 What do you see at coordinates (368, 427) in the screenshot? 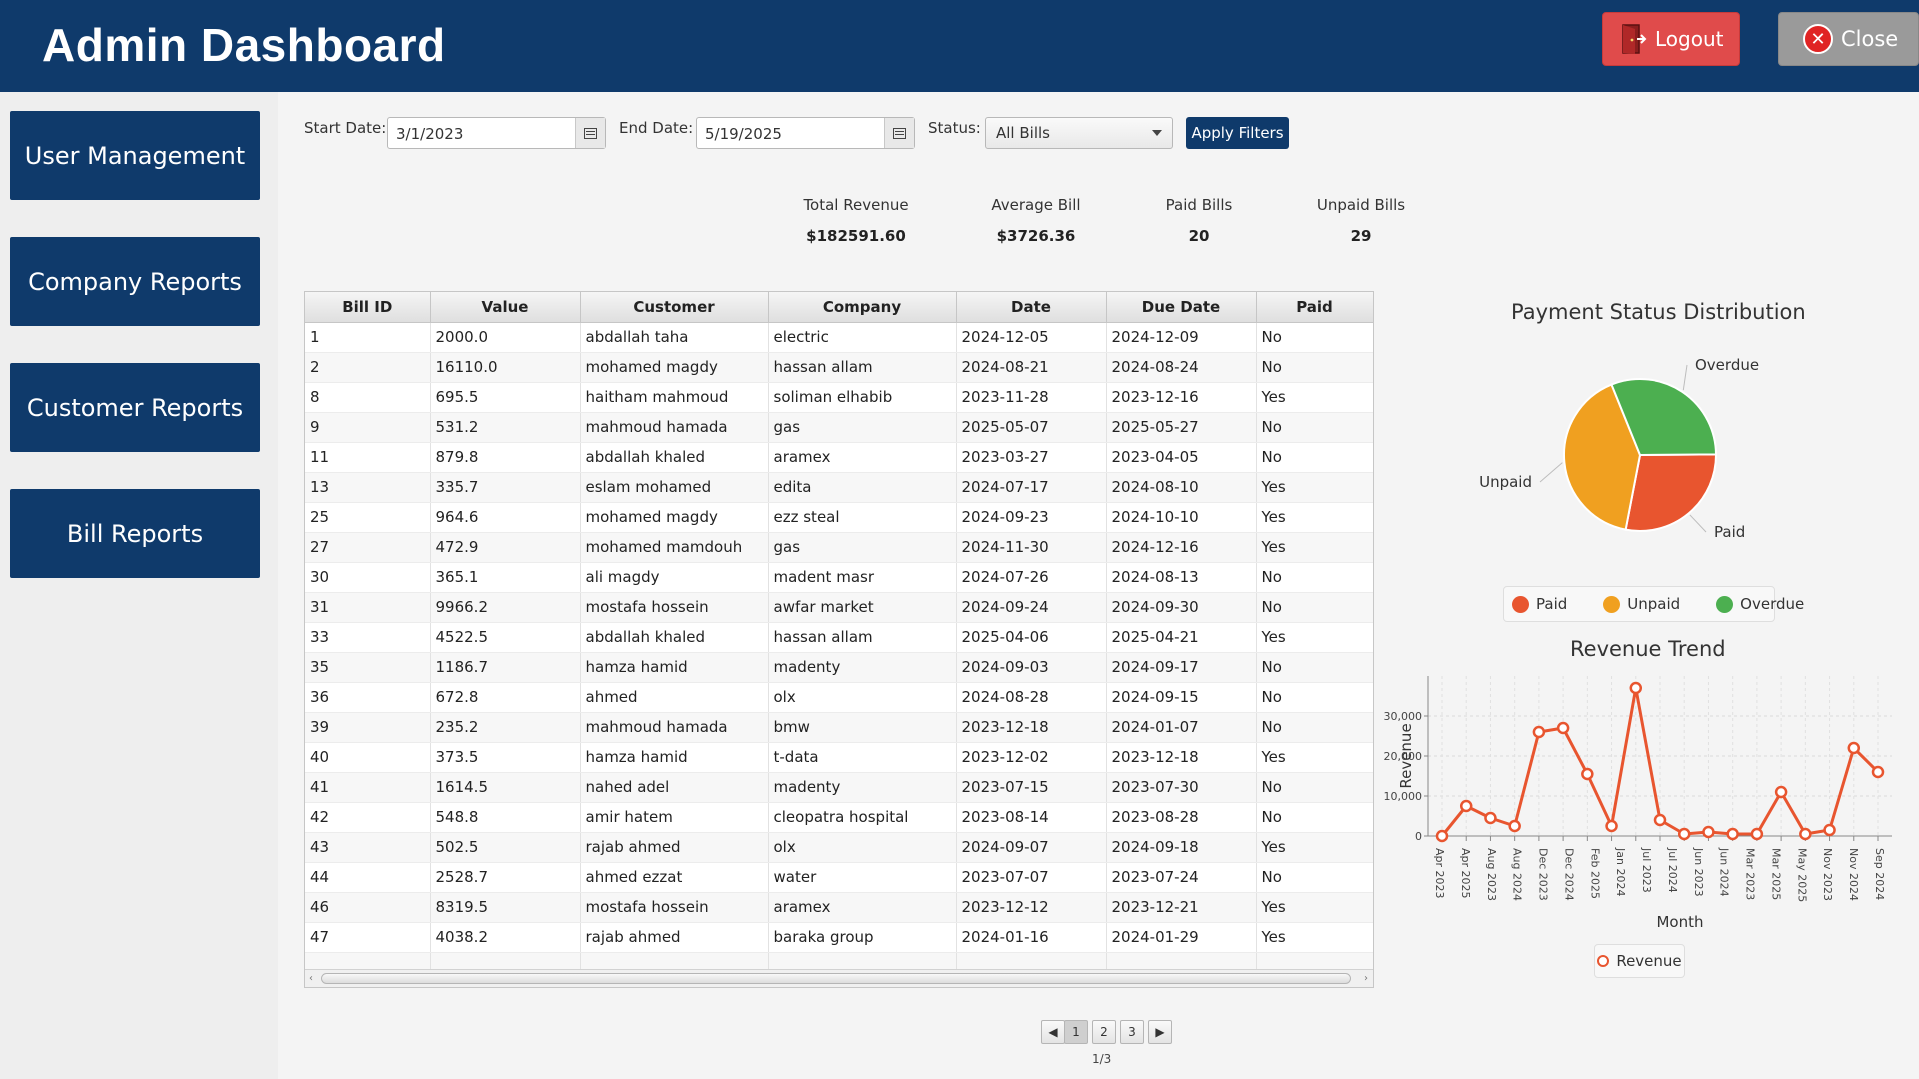
I see `table-cell: 9` at bounding box center [368, 427].